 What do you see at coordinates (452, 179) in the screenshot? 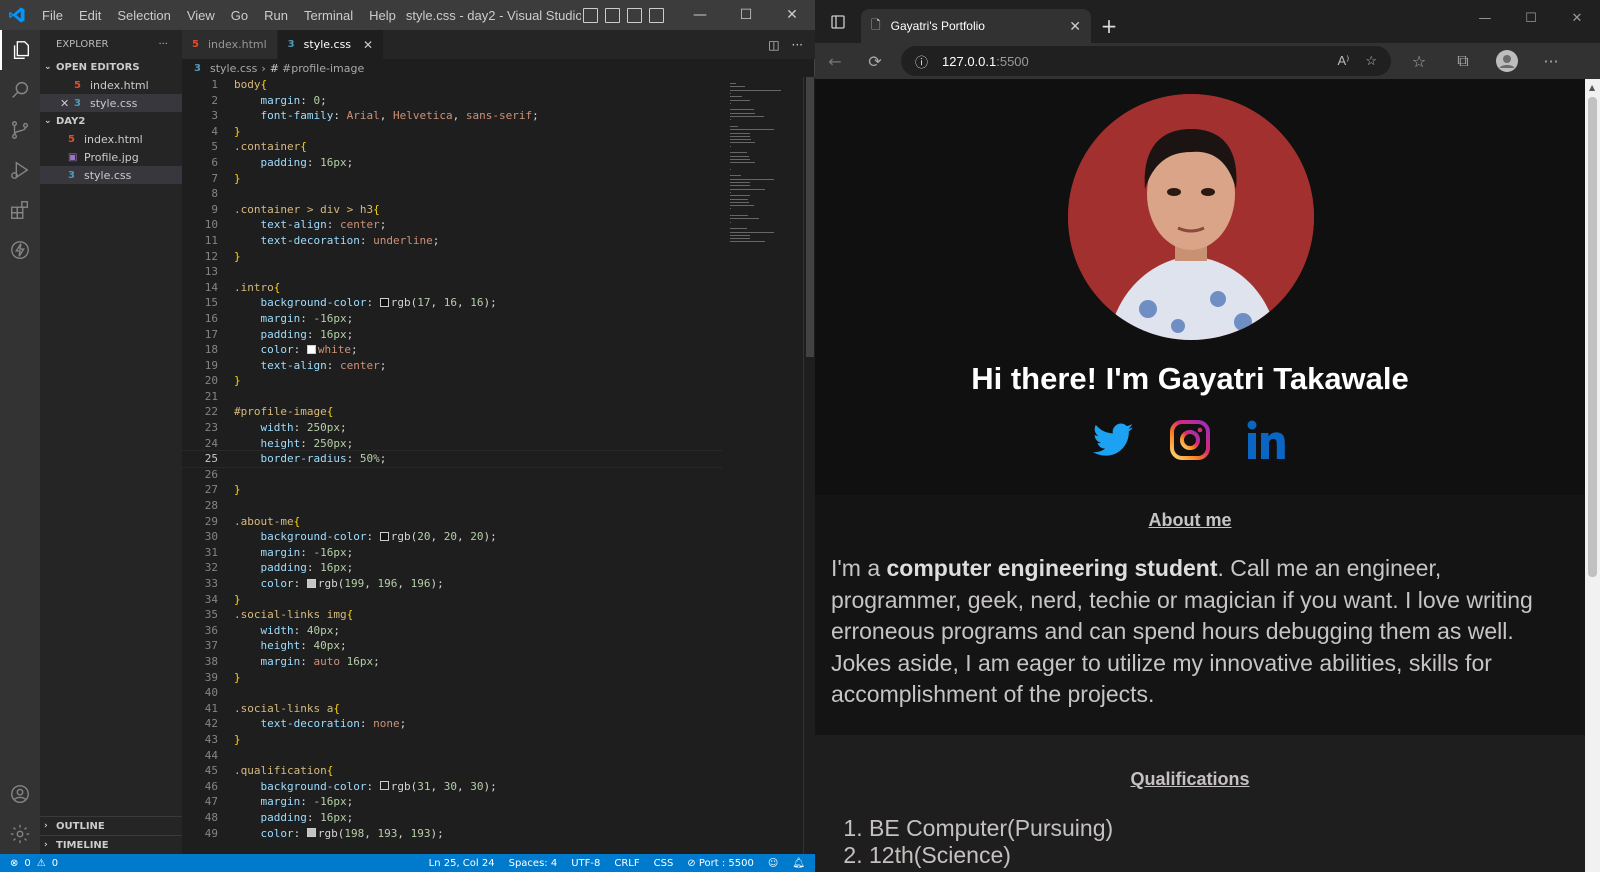
I see `code-line: 7}` at bounding box center [452, 179].